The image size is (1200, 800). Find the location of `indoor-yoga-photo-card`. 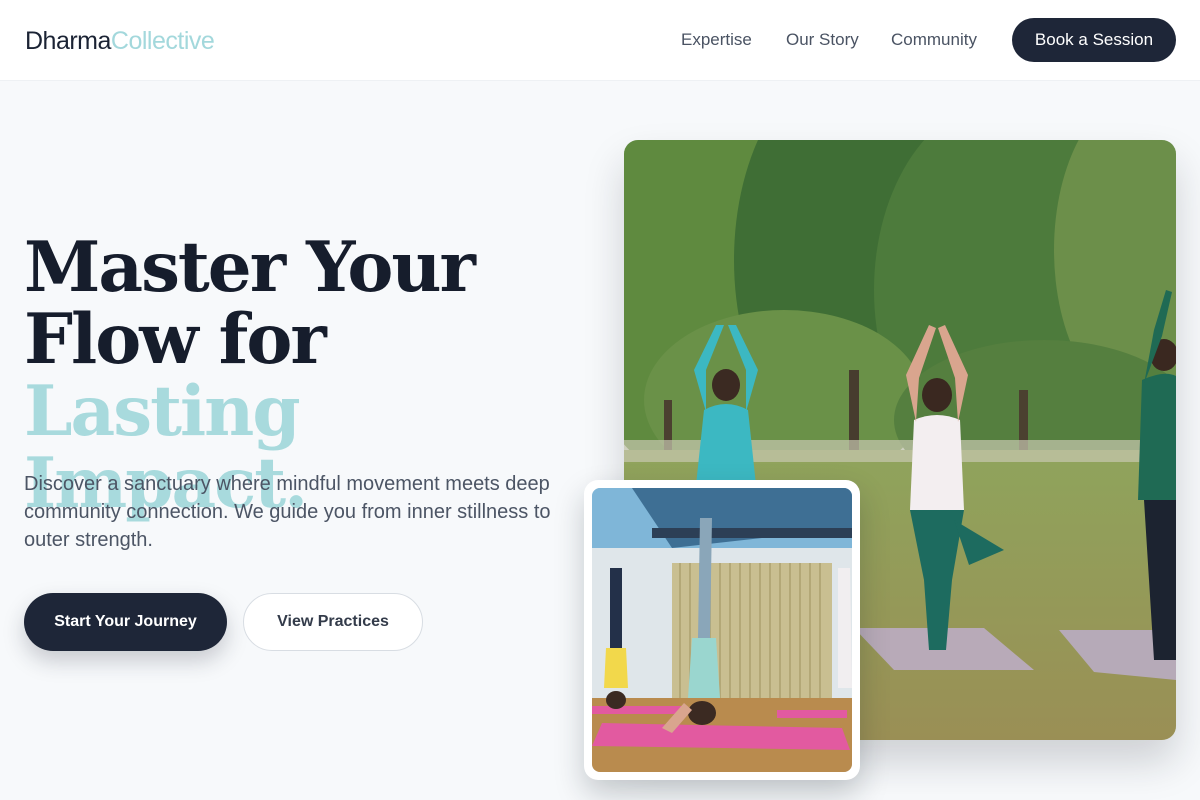

indoor-yoga-photo-card is located at coordinates (722, 630).